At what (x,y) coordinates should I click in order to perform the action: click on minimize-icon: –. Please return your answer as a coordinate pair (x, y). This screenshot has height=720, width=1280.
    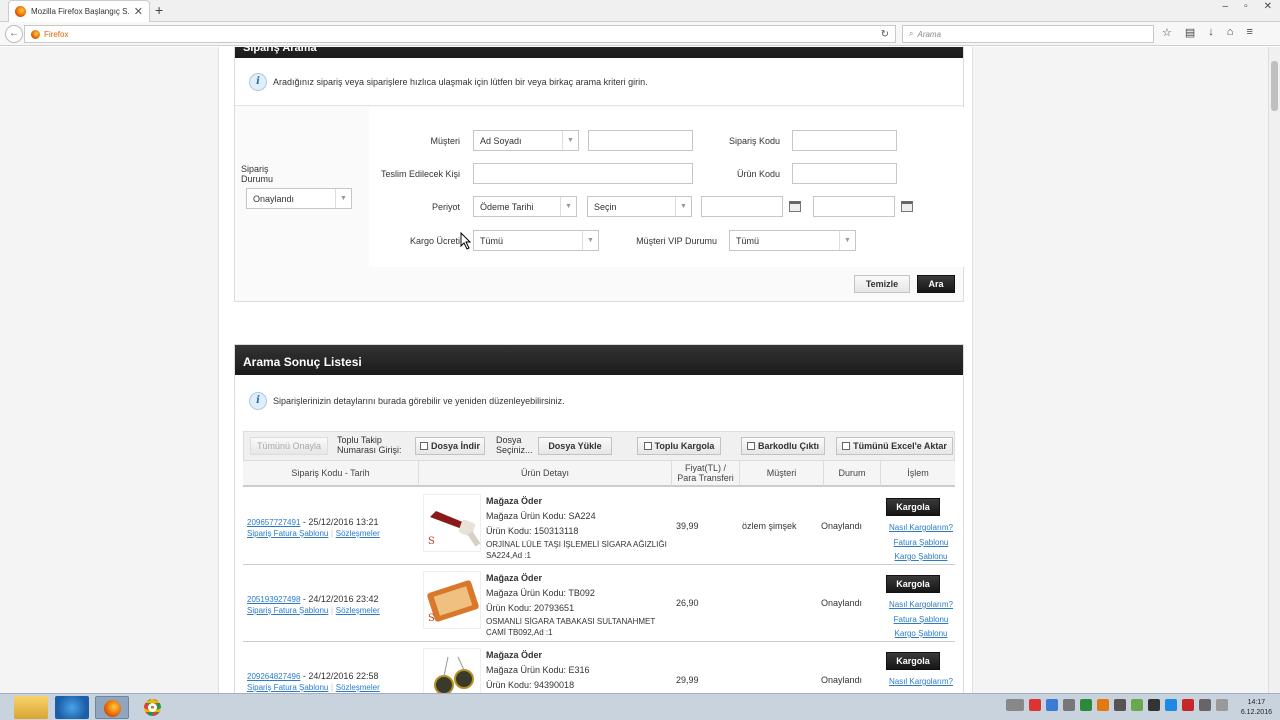
    Looking at the image, I should click on (1226, 6).